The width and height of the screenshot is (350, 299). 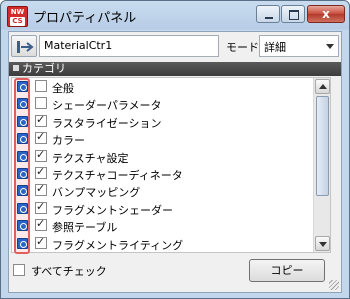 I want to click on item-label: シェーダーパラメータ, so click(x=107, y=106).